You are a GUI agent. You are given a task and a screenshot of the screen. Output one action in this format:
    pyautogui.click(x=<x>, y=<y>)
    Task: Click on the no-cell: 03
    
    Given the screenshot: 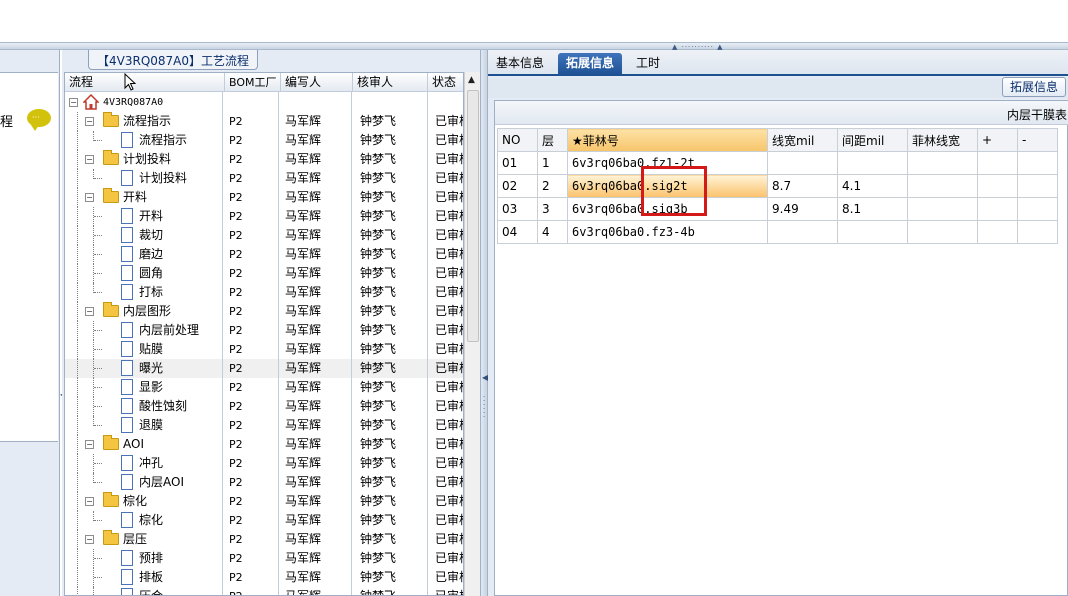 What is the action you would take?
    pyautogui.click(x=517, y=209)
    